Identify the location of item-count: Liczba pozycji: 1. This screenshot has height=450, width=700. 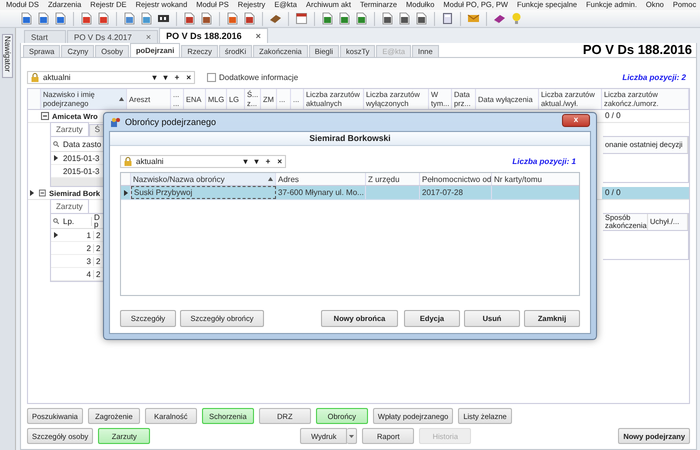
(544, 161).